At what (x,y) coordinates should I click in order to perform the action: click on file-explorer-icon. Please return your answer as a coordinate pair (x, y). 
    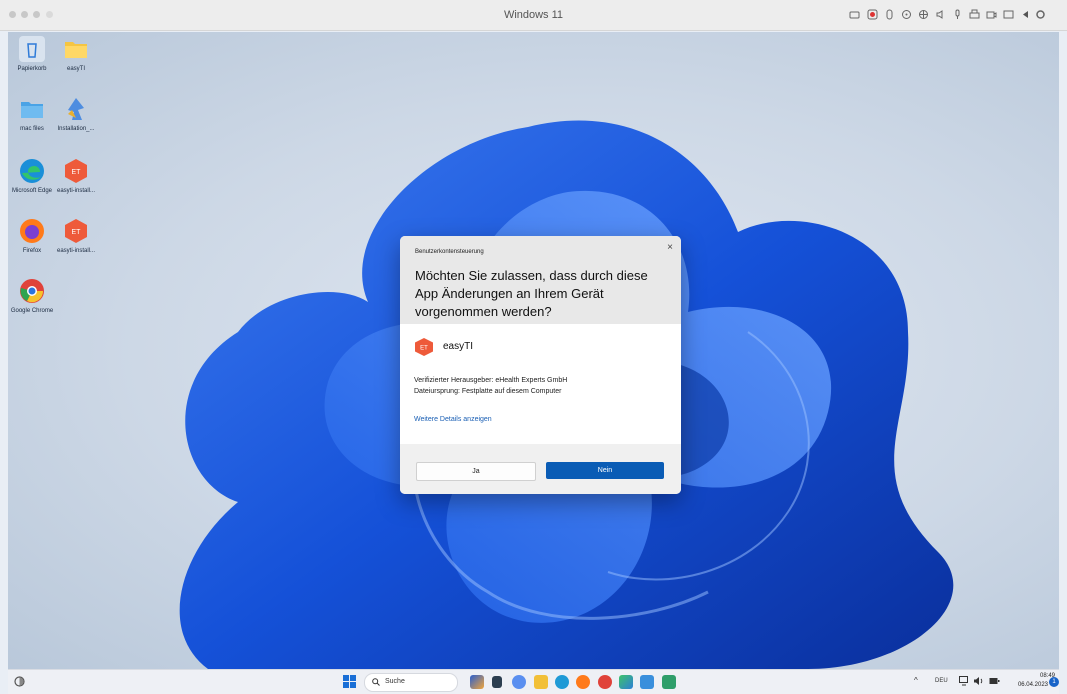
    Looking at the image, I should click on (541, 682).